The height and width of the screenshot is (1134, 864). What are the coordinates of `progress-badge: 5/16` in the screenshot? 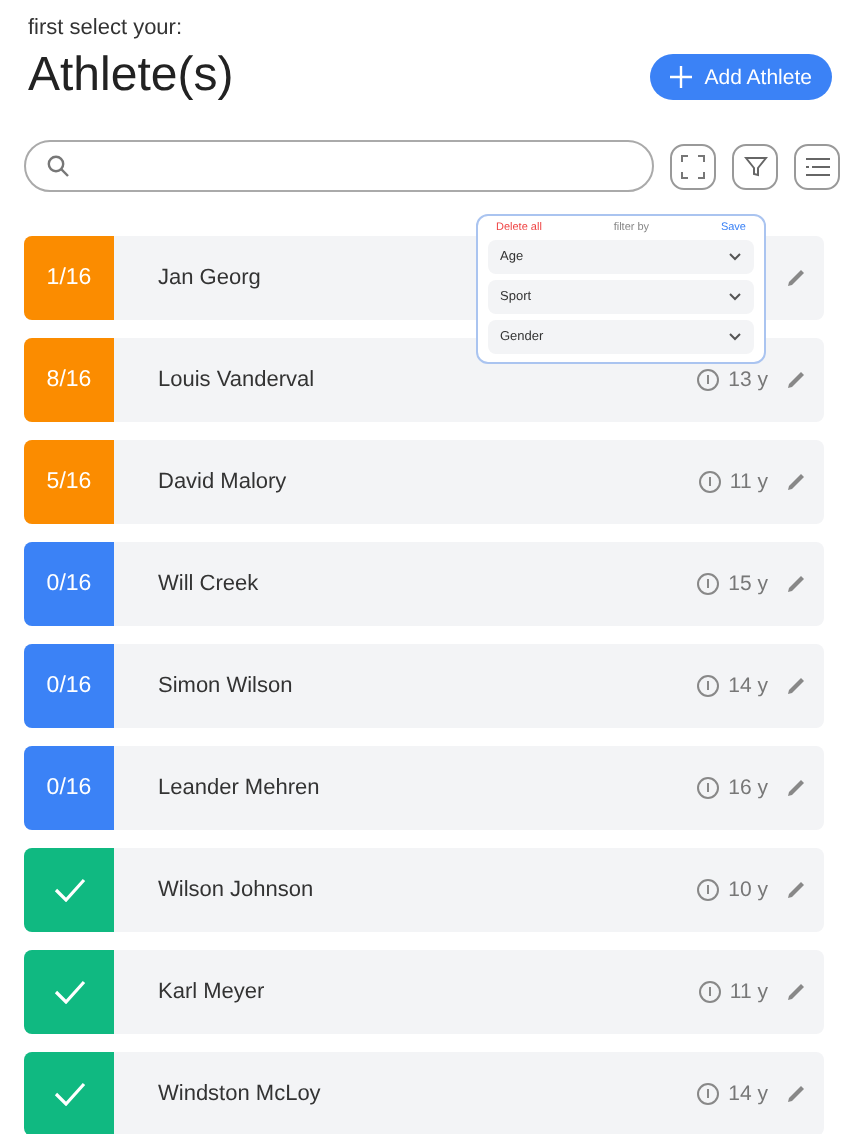 It's located at (69, 482).